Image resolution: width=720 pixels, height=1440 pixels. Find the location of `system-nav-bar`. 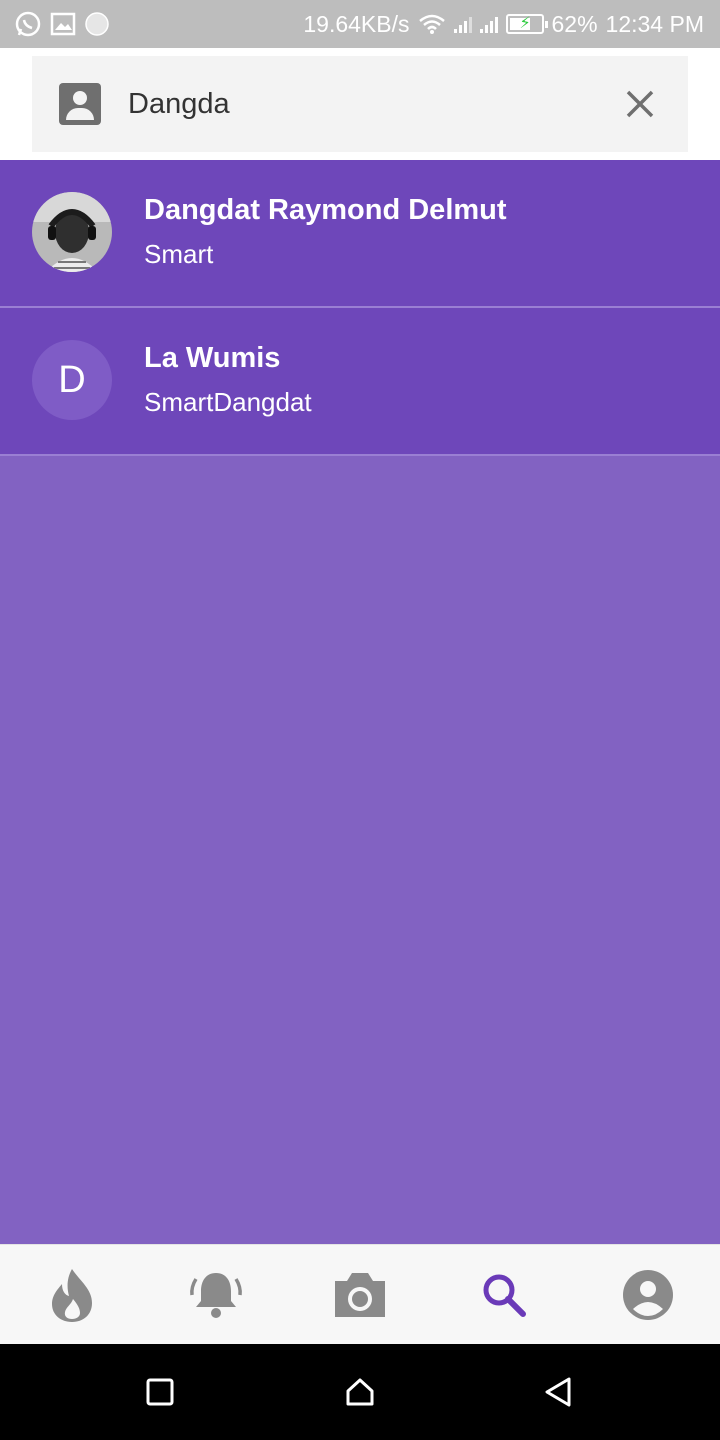

system-nav-bar is located at coordinates (360, 1392).